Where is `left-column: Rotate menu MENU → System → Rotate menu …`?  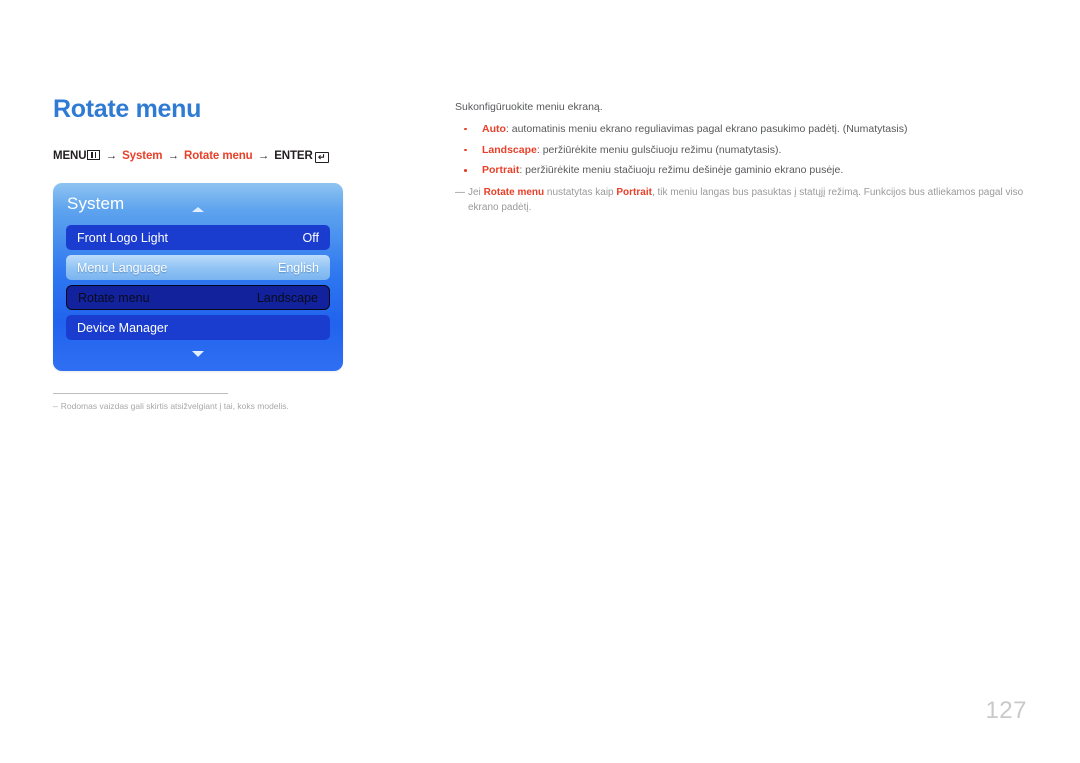 left-column: Rotate menu MENU → System → Rotate menu … is located at coordinates (238, 254).